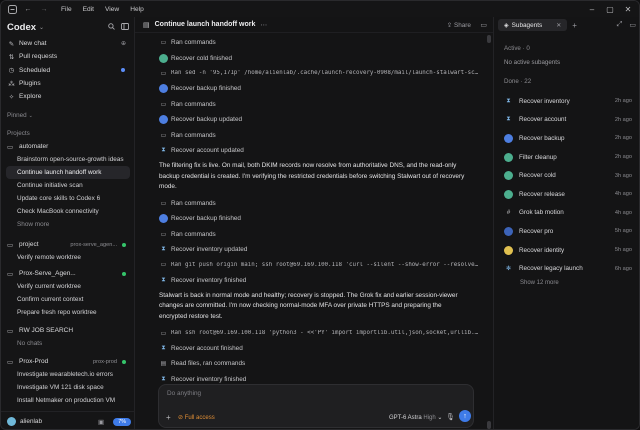  Describe the element at coordinates (68, 361) in the screenshot. I see `project-header: ▭ Prox-Prod prox-prod` at that location.